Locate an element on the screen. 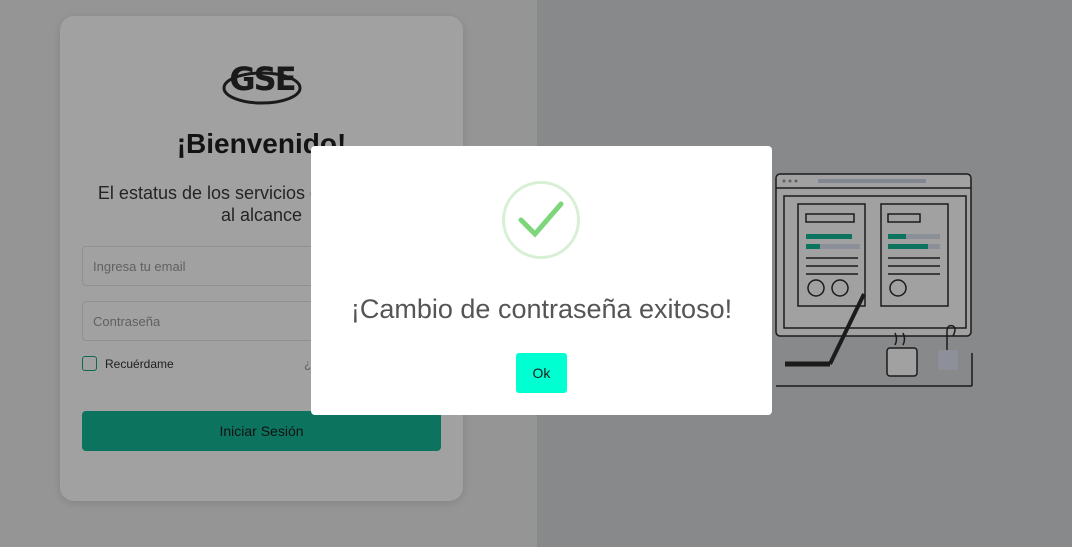  ok-button: Ok is located at coordinates (541, 373).